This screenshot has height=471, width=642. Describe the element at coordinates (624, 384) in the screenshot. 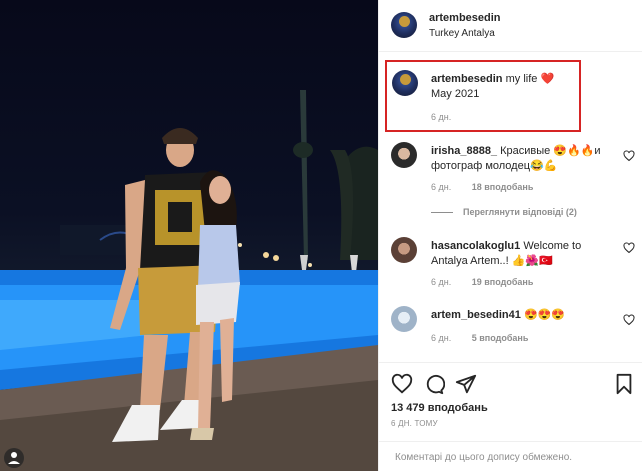

I see `save-bookmark-icon` at that location.